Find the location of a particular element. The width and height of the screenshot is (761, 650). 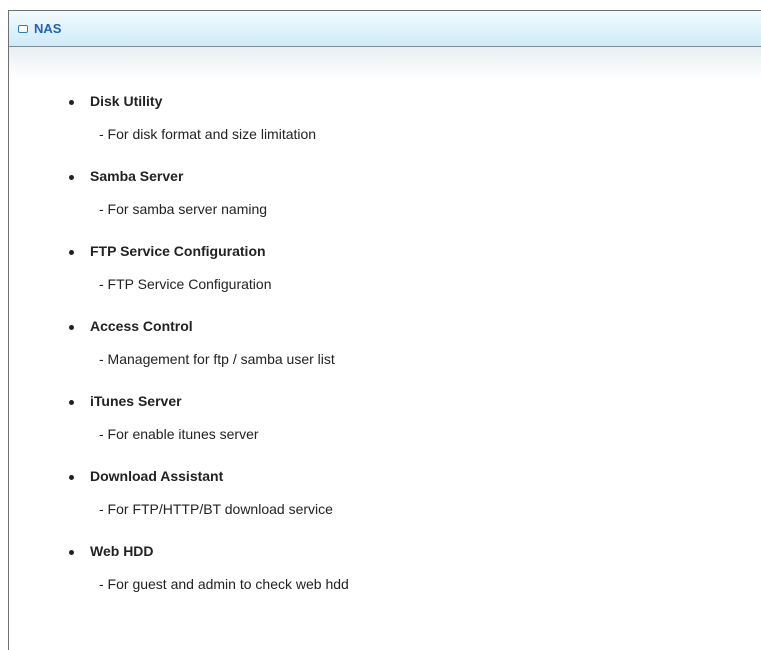

item-description: - For enable itunes server is located at coordinates (179, 434).